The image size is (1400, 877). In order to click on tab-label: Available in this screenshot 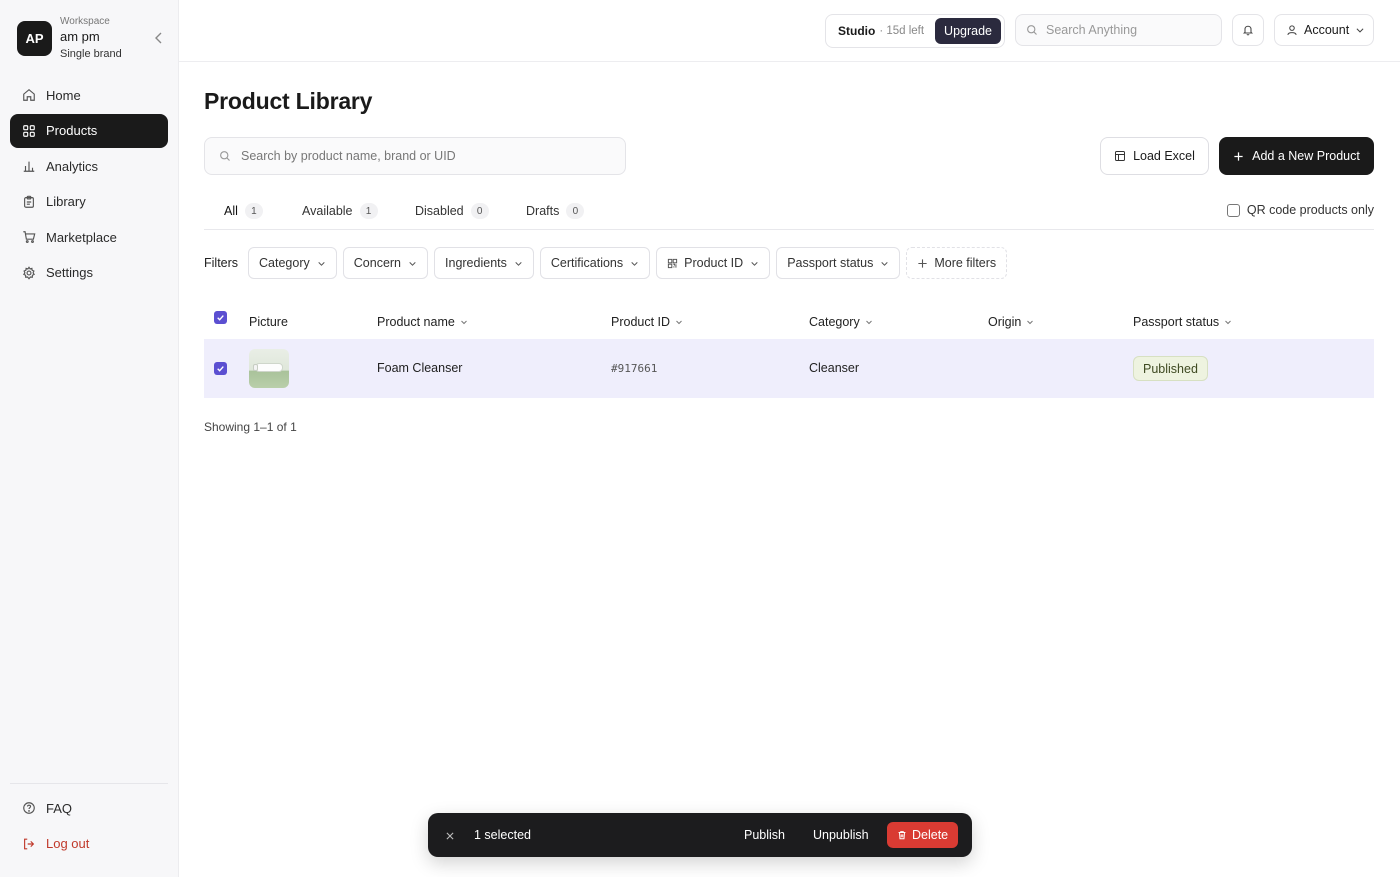, I will do `click(327, 211)`.